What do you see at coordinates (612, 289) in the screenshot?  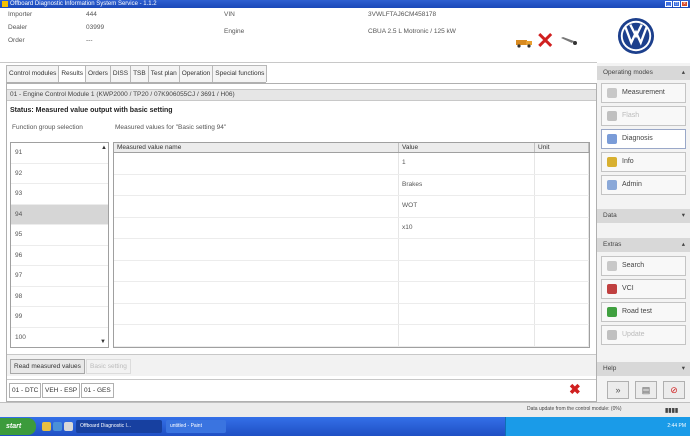 I see `vci-icon` at bounding box center [612, 289].